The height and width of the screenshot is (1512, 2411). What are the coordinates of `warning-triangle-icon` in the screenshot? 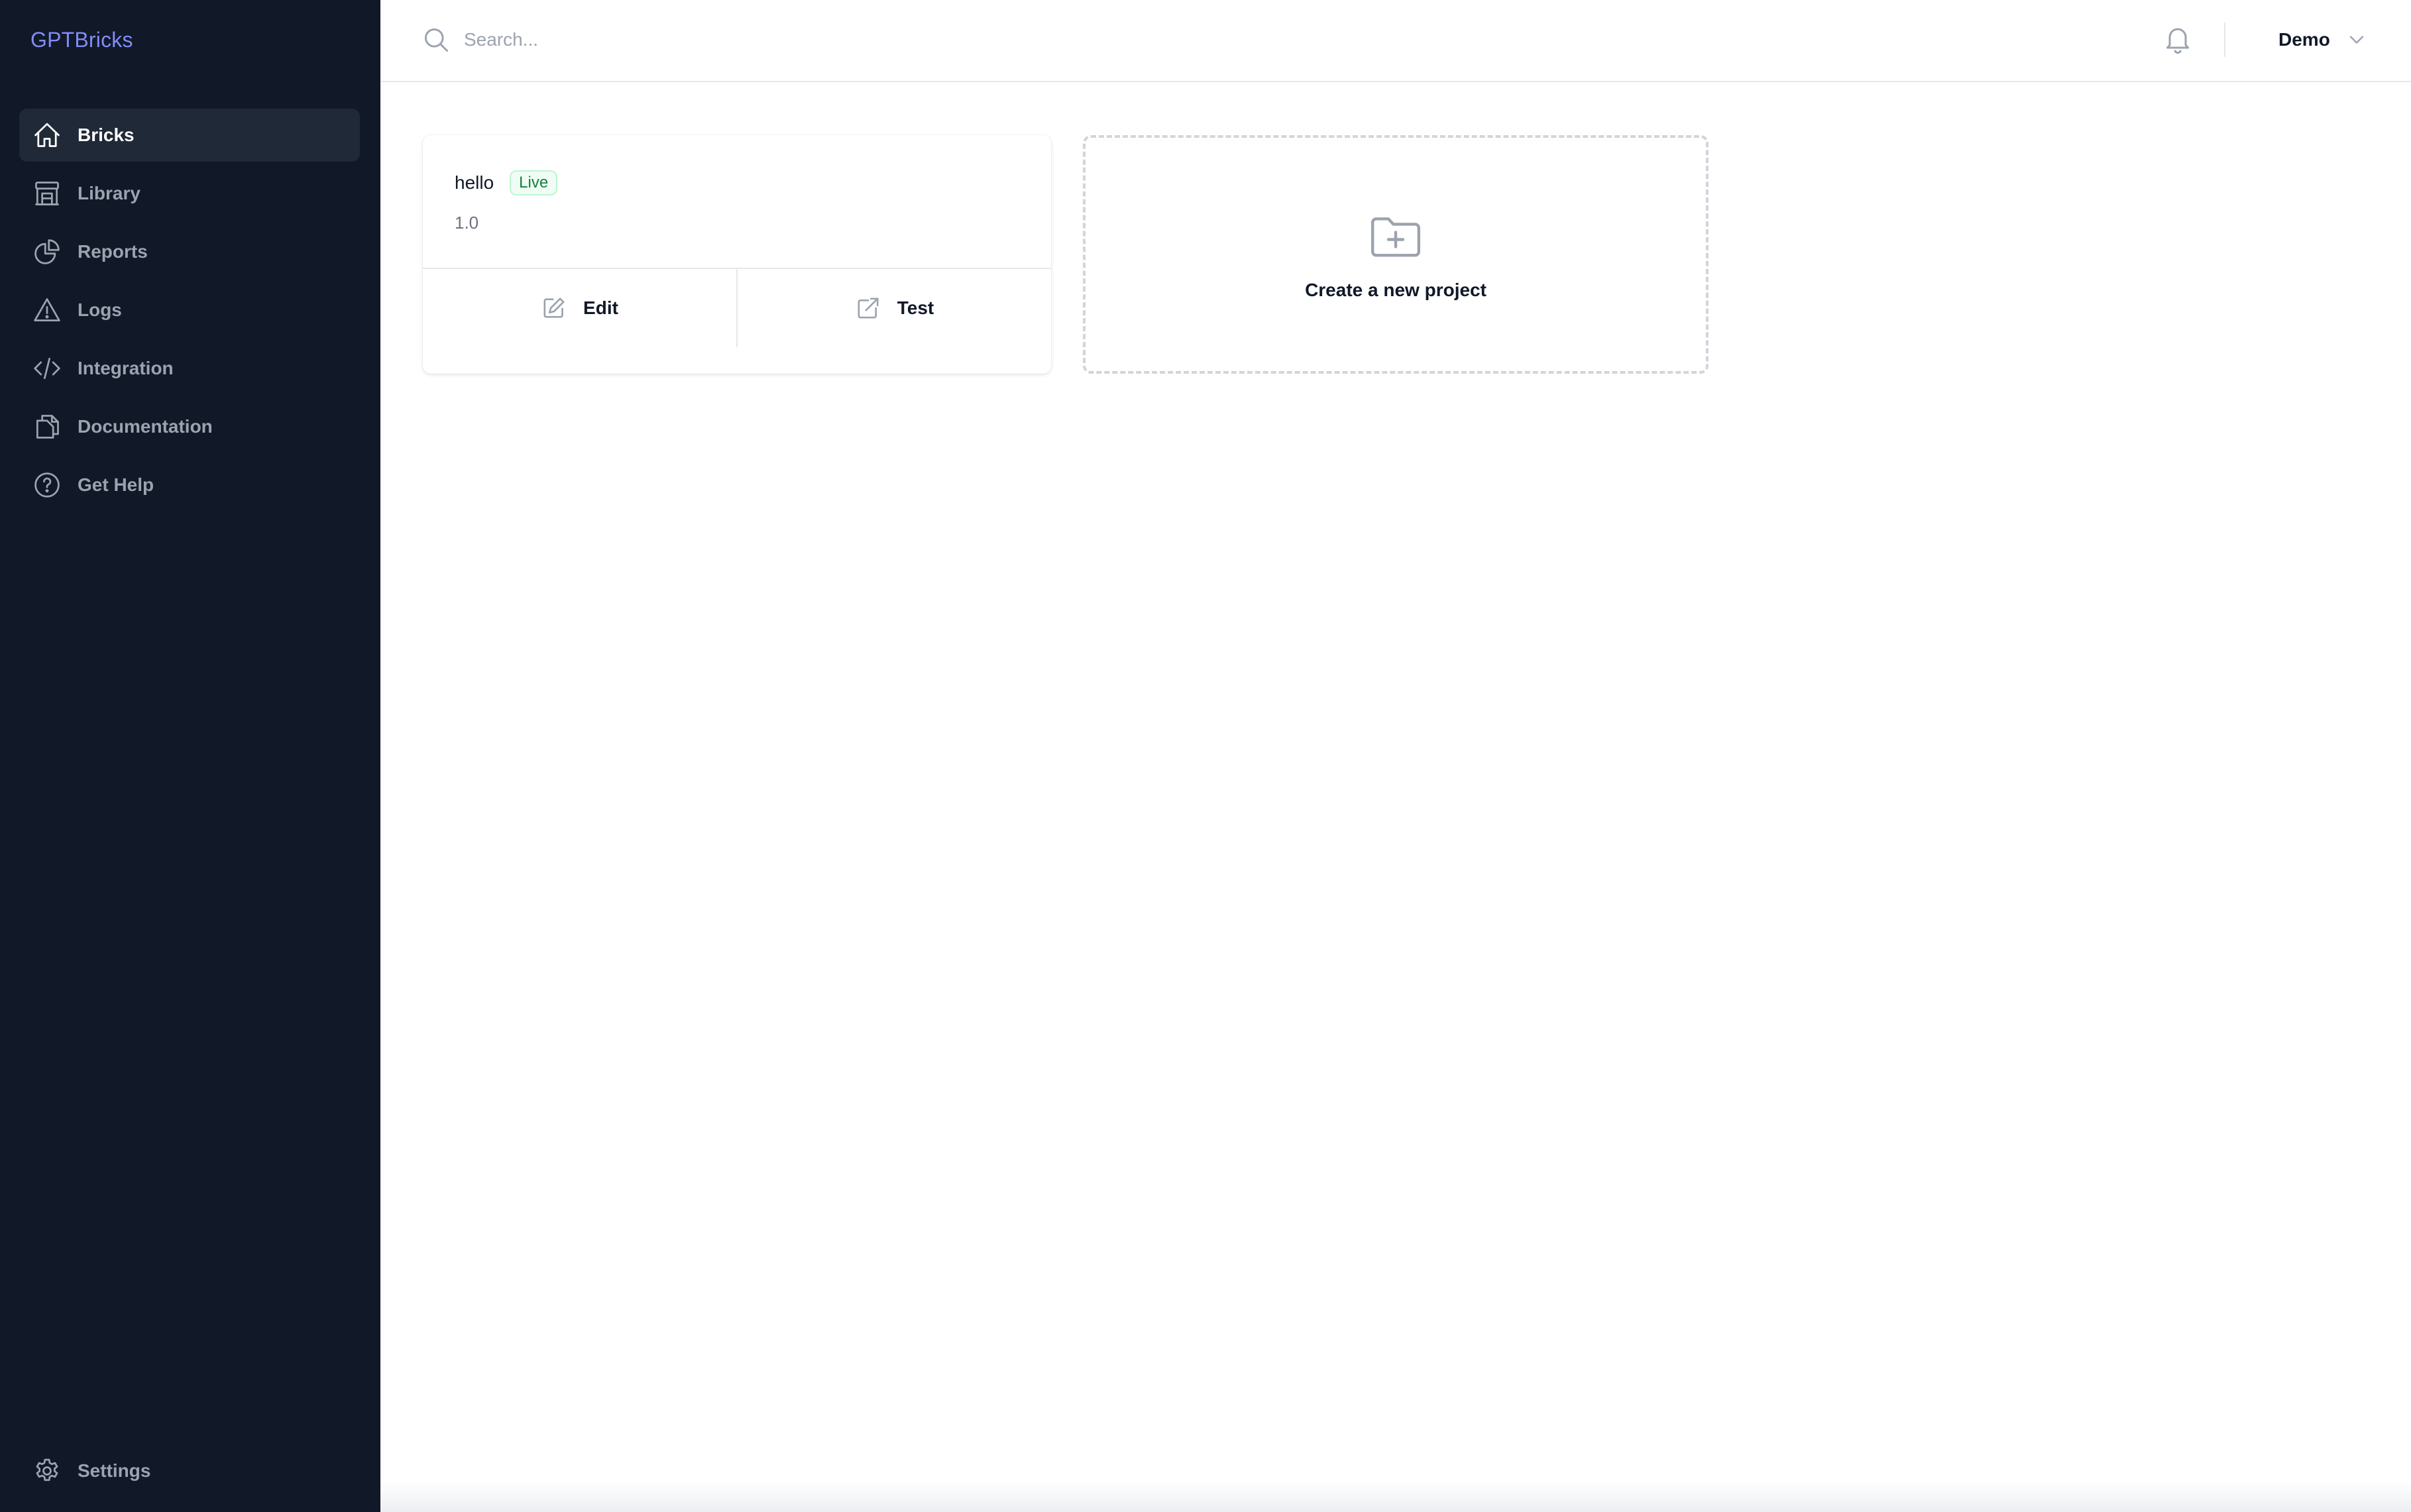 It's located at (47, 310).